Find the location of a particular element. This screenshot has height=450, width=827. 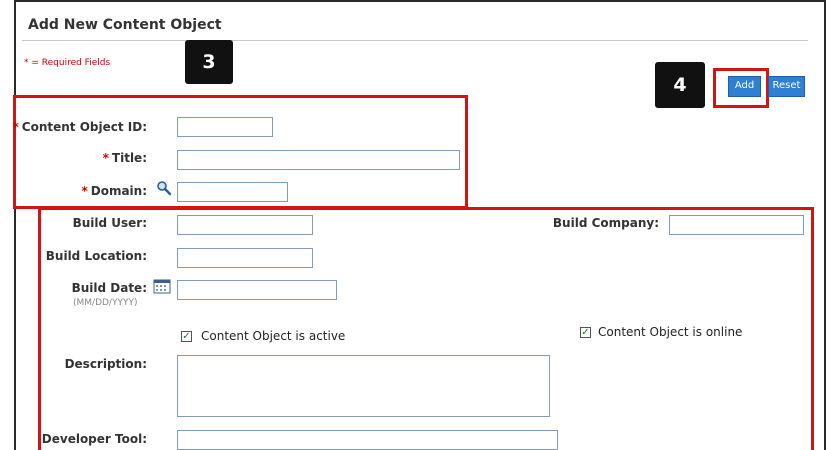

online-checkbox: ✓ is located at coordinates (585, 332).